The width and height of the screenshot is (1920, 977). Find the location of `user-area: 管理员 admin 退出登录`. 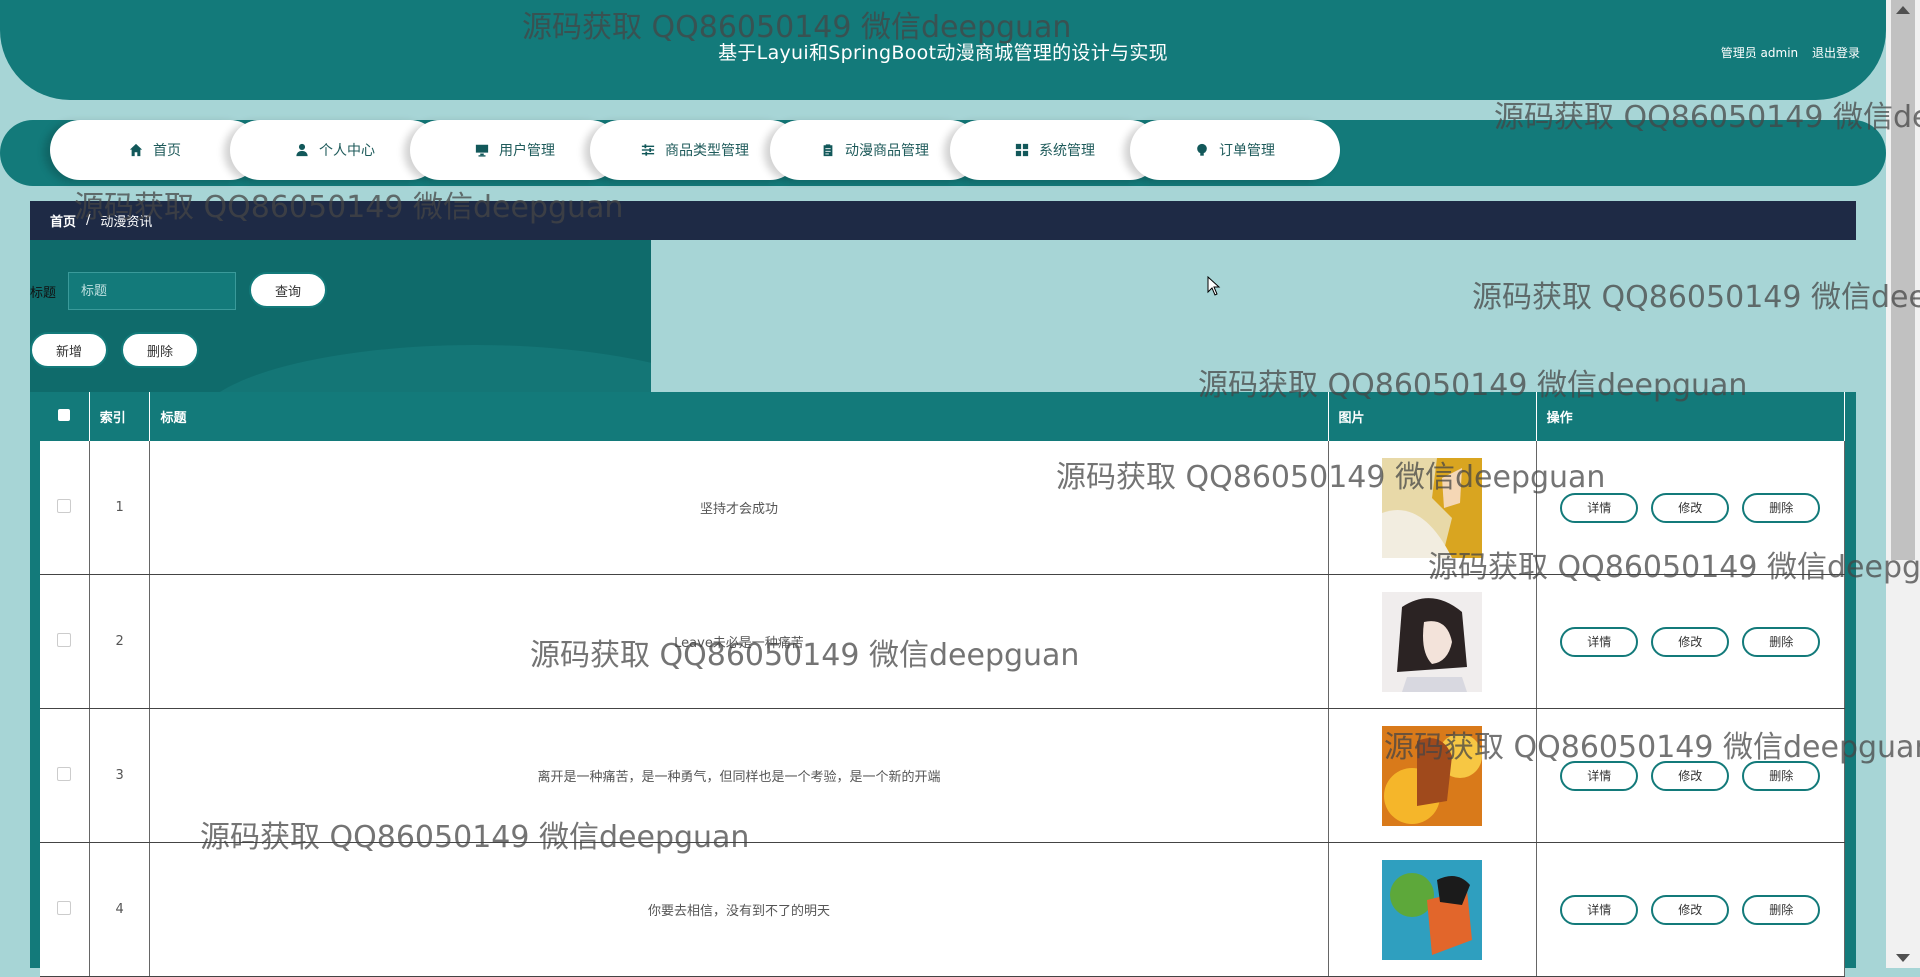

user-area: 管理员 admin 退出登录 is located at coordinates (1785, 52).